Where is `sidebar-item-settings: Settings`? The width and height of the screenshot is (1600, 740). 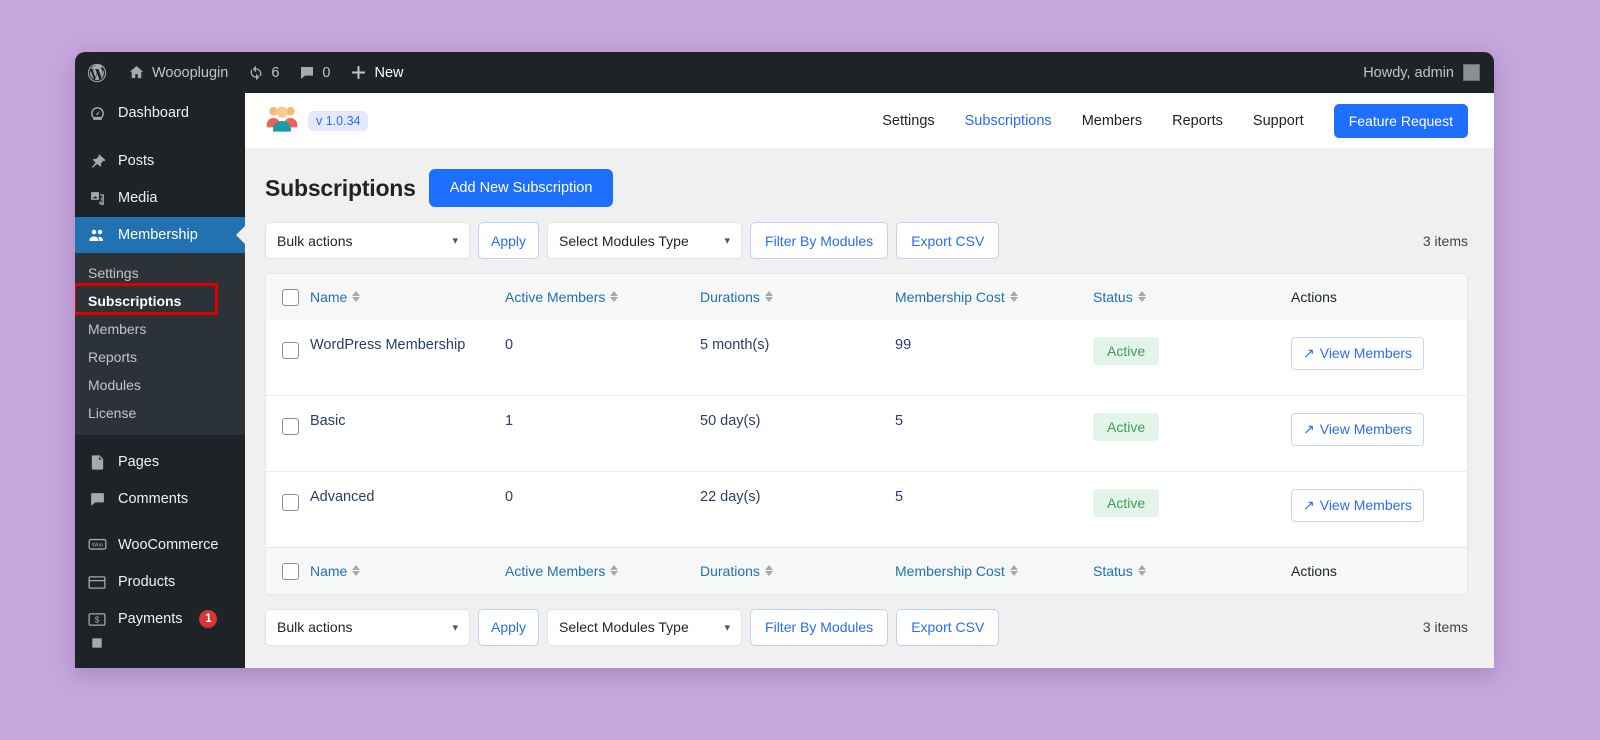
sidebar-item-settings: Settings is located at coordinates (160, 273).